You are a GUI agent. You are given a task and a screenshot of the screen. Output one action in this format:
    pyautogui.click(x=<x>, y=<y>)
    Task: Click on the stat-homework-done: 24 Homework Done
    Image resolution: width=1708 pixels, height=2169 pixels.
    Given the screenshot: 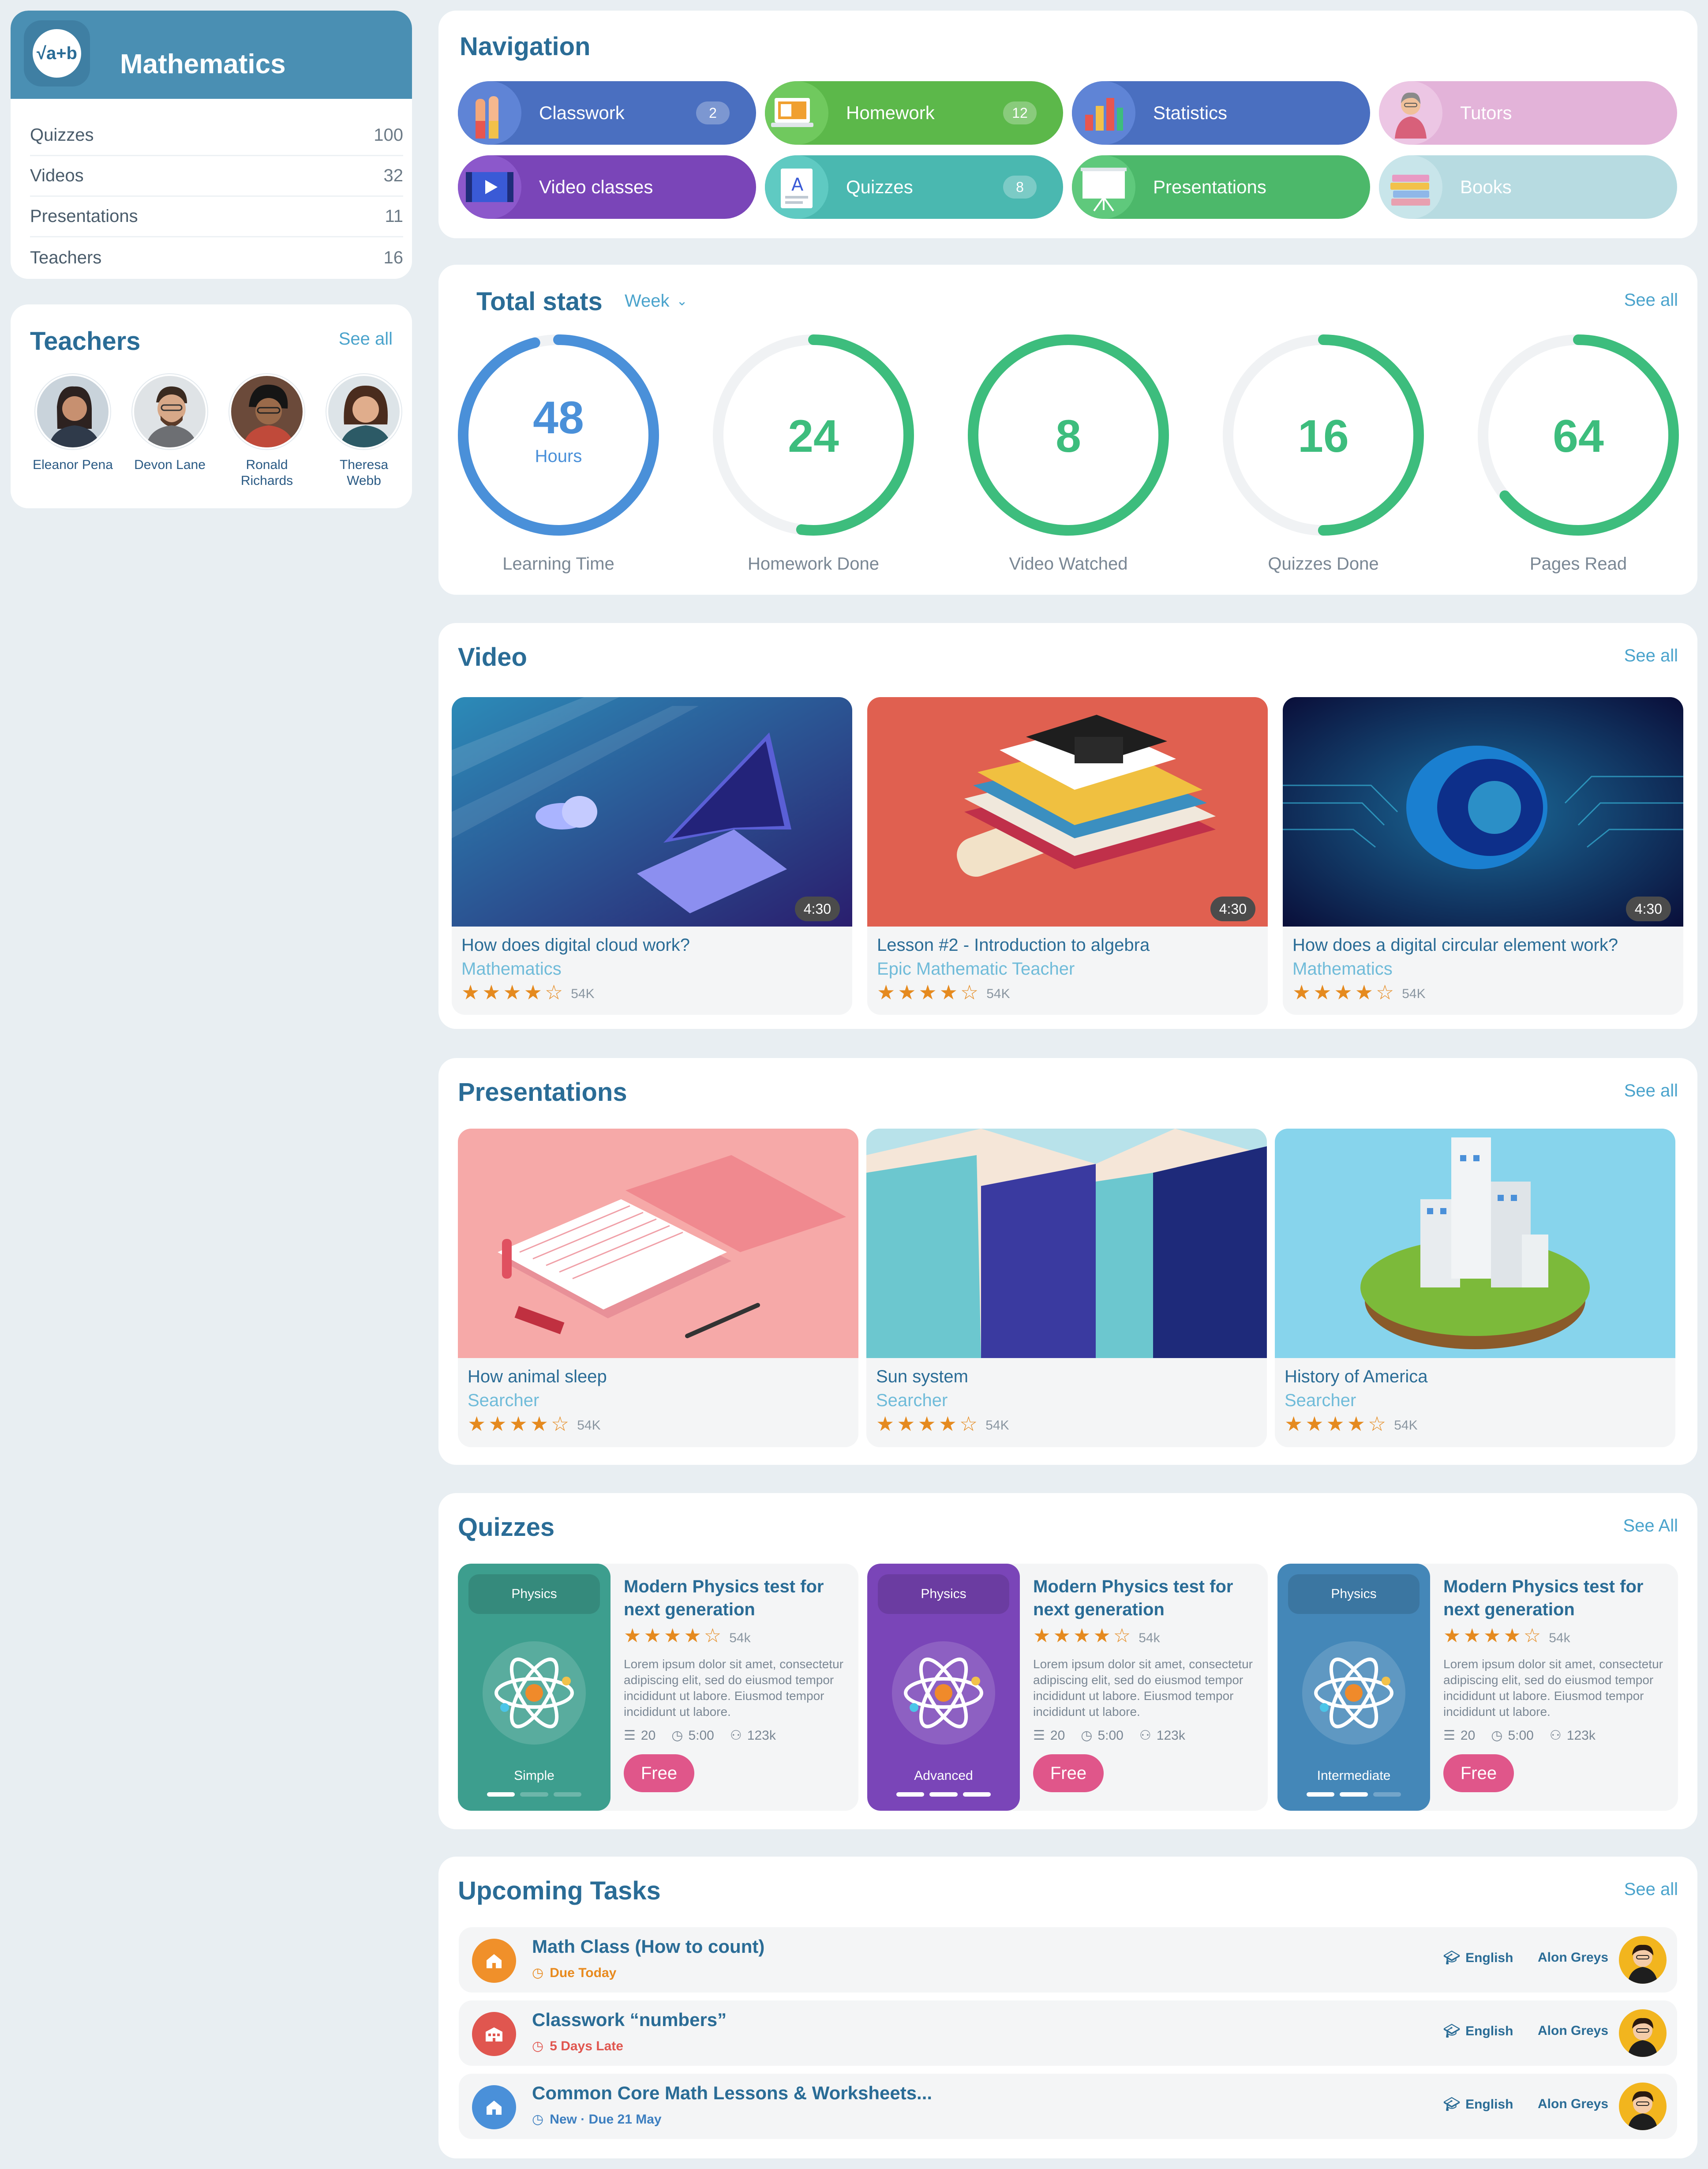 What is the action you would take?
    pyautogui.click(x=813, y=454)
    